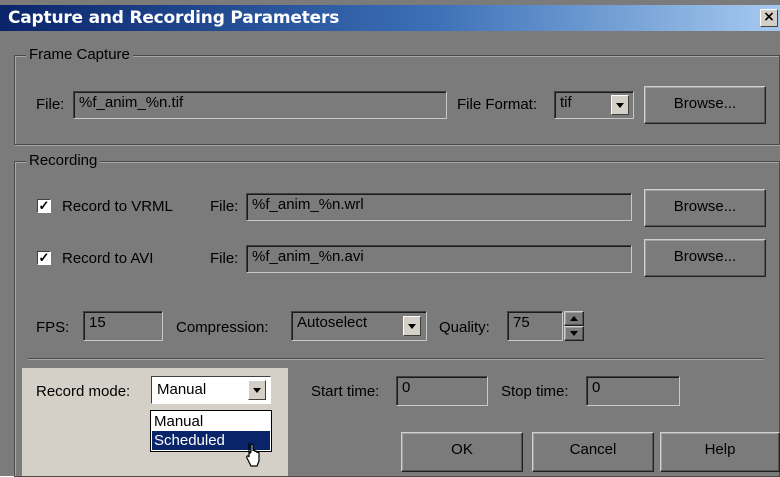  I want to click on record-vrml-label: Record to VRML, so click(117, 206).